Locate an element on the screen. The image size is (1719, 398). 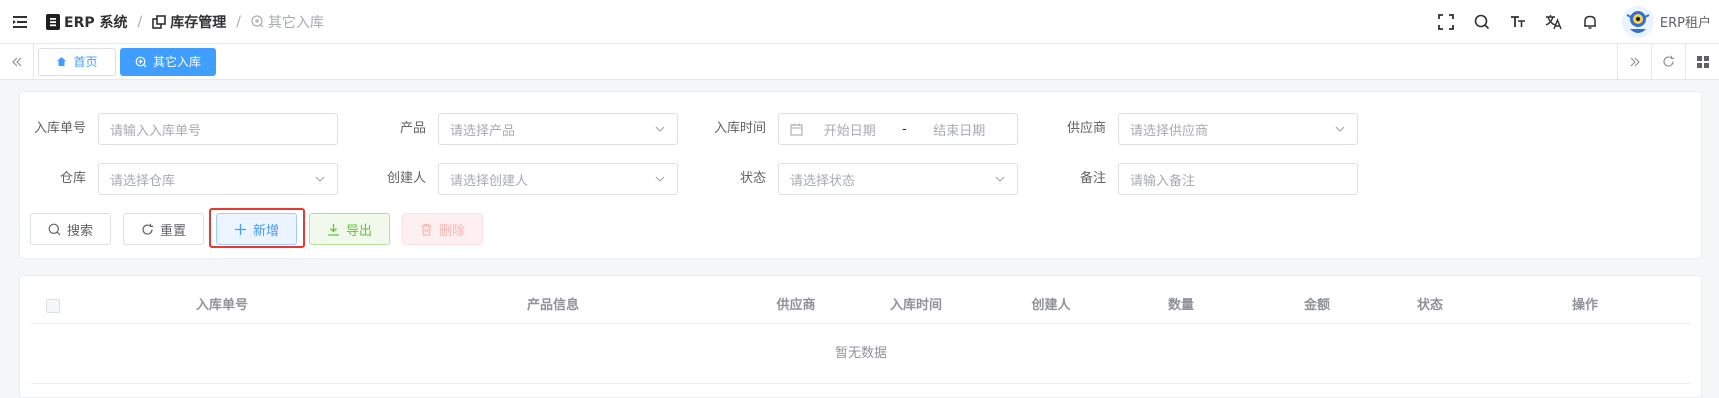
tab-home: 首页 is located at coordinates (77, 61).